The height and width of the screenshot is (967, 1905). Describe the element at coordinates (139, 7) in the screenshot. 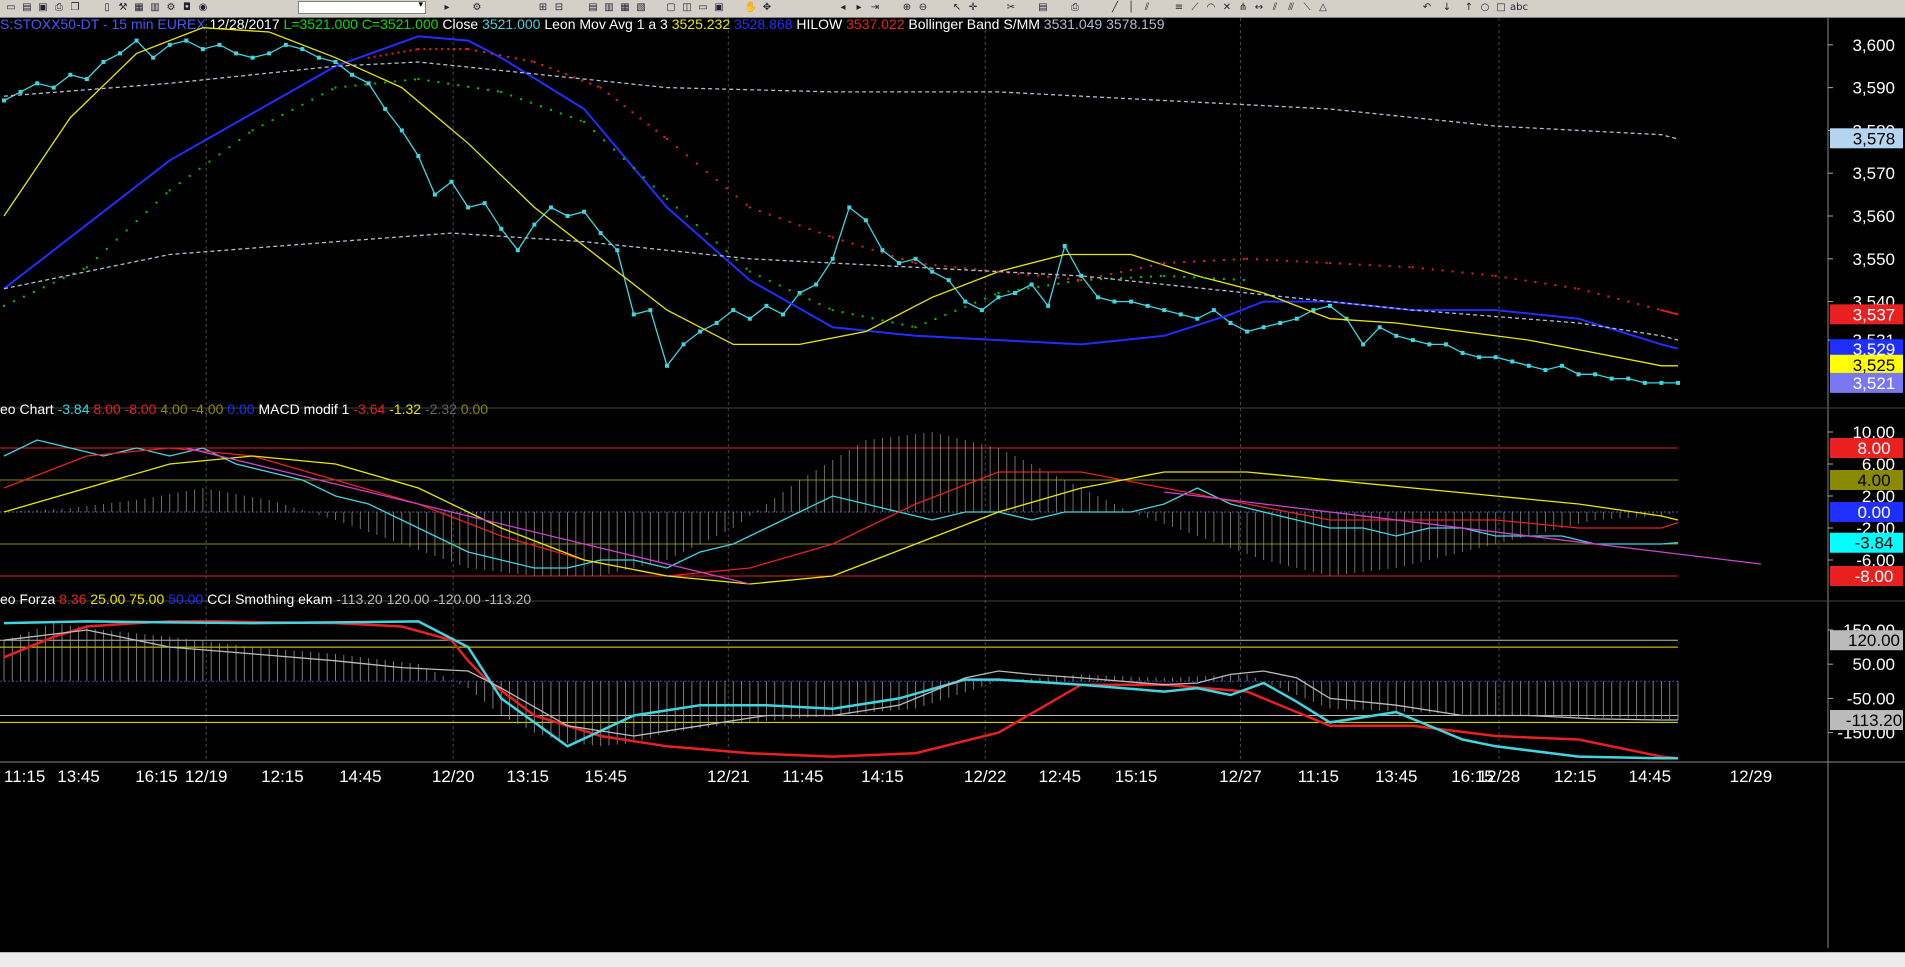

I see `grid-icon: ▦` at that location.